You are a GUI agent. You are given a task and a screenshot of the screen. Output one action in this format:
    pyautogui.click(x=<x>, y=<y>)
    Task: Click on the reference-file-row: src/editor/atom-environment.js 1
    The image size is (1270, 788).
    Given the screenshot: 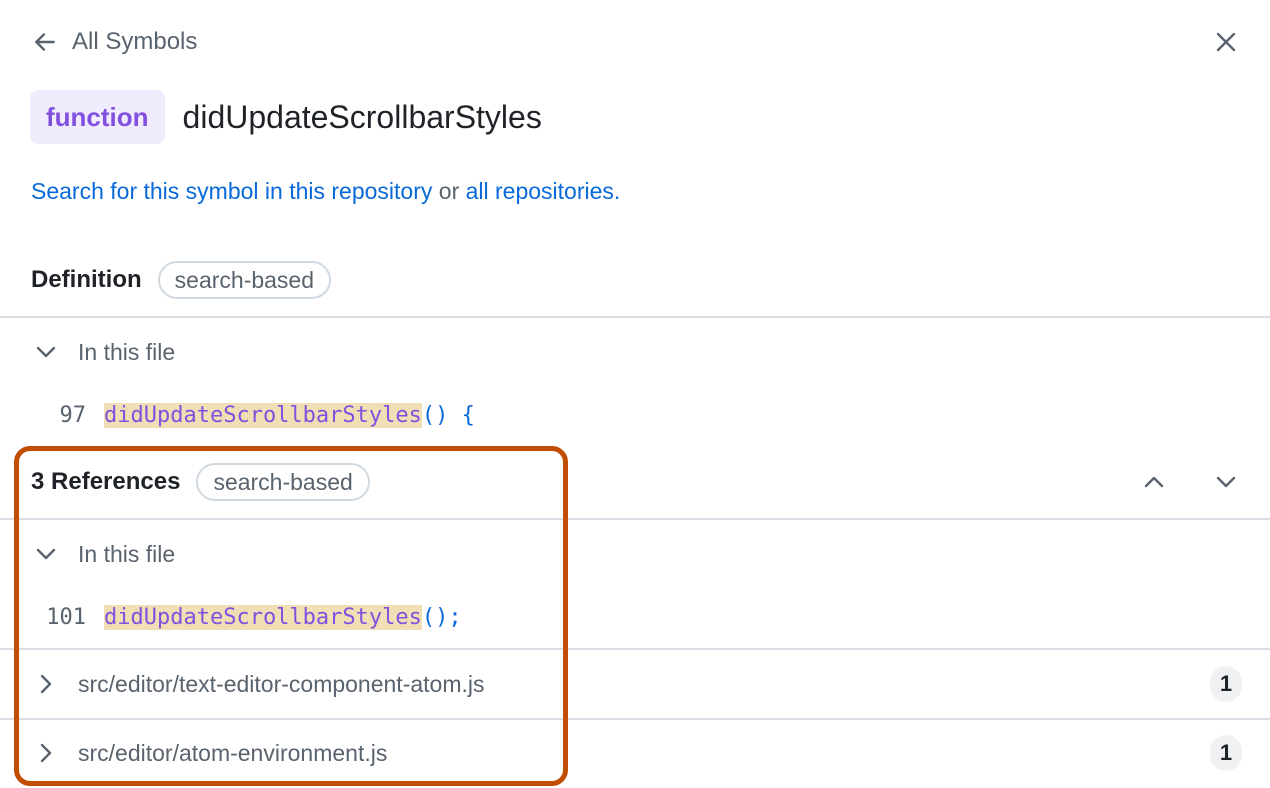 What is the action you would take?
    pyautogui.click(x=639, y=753)
    